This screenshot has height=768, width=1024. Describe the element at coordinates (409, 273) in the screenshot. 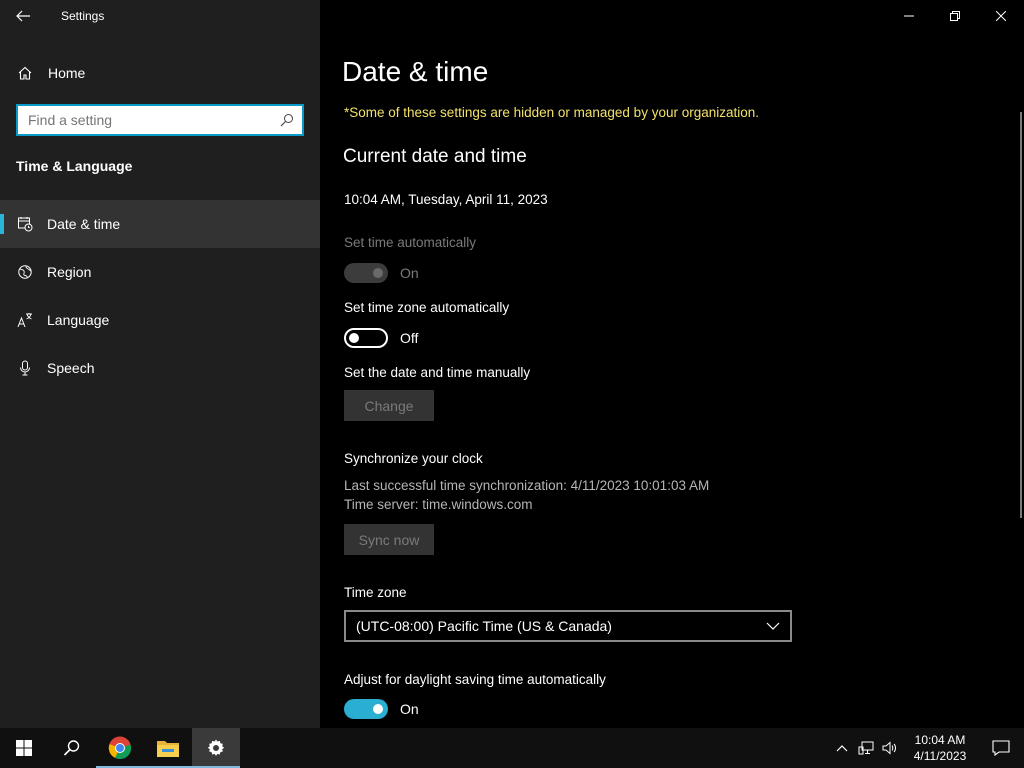

I see `set-time-auto-state: On` at that location.